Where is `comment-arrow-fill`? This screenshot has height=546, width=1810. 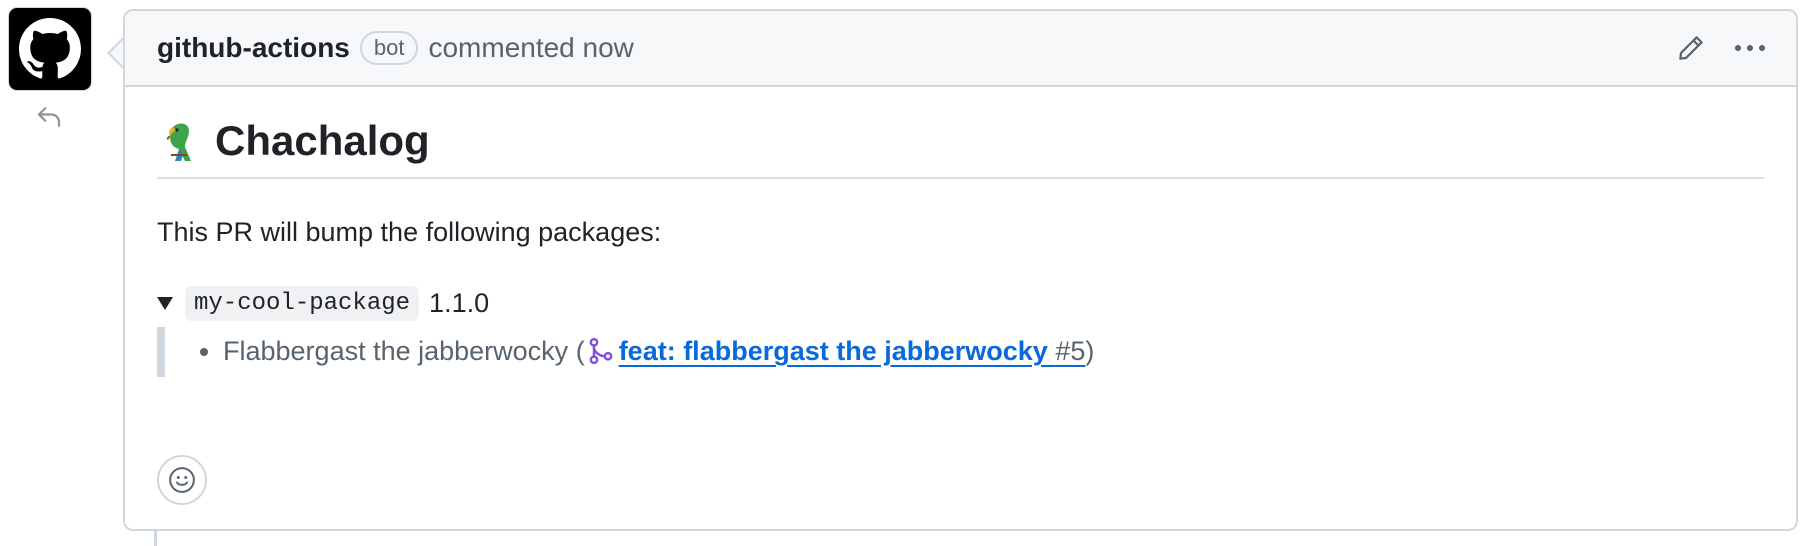 comment-arrow-fill is located at coordinates (117, 53).